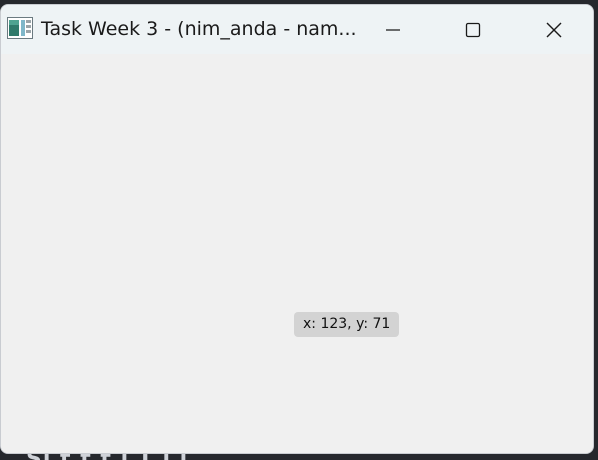  I want to click on minimize-button, so click(393, 29).